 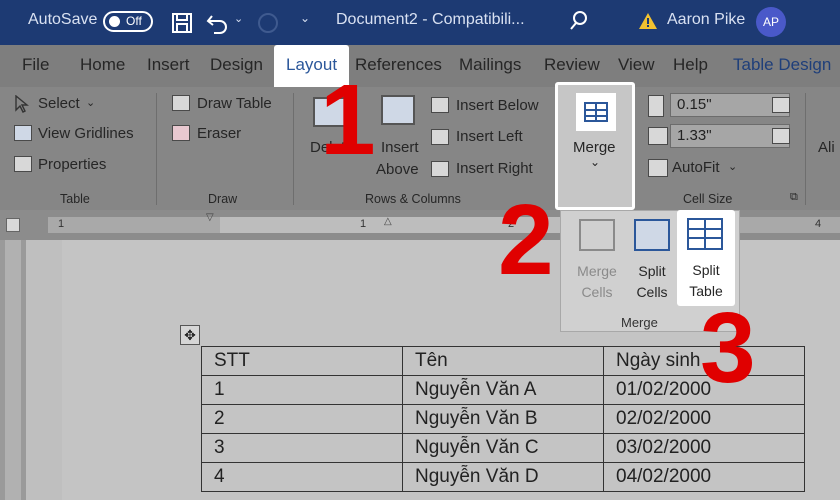 What do you see at coordinates (781, 136) in the screenshot?
I see `distribute-columns-icon` at bounding box center [781, 136].